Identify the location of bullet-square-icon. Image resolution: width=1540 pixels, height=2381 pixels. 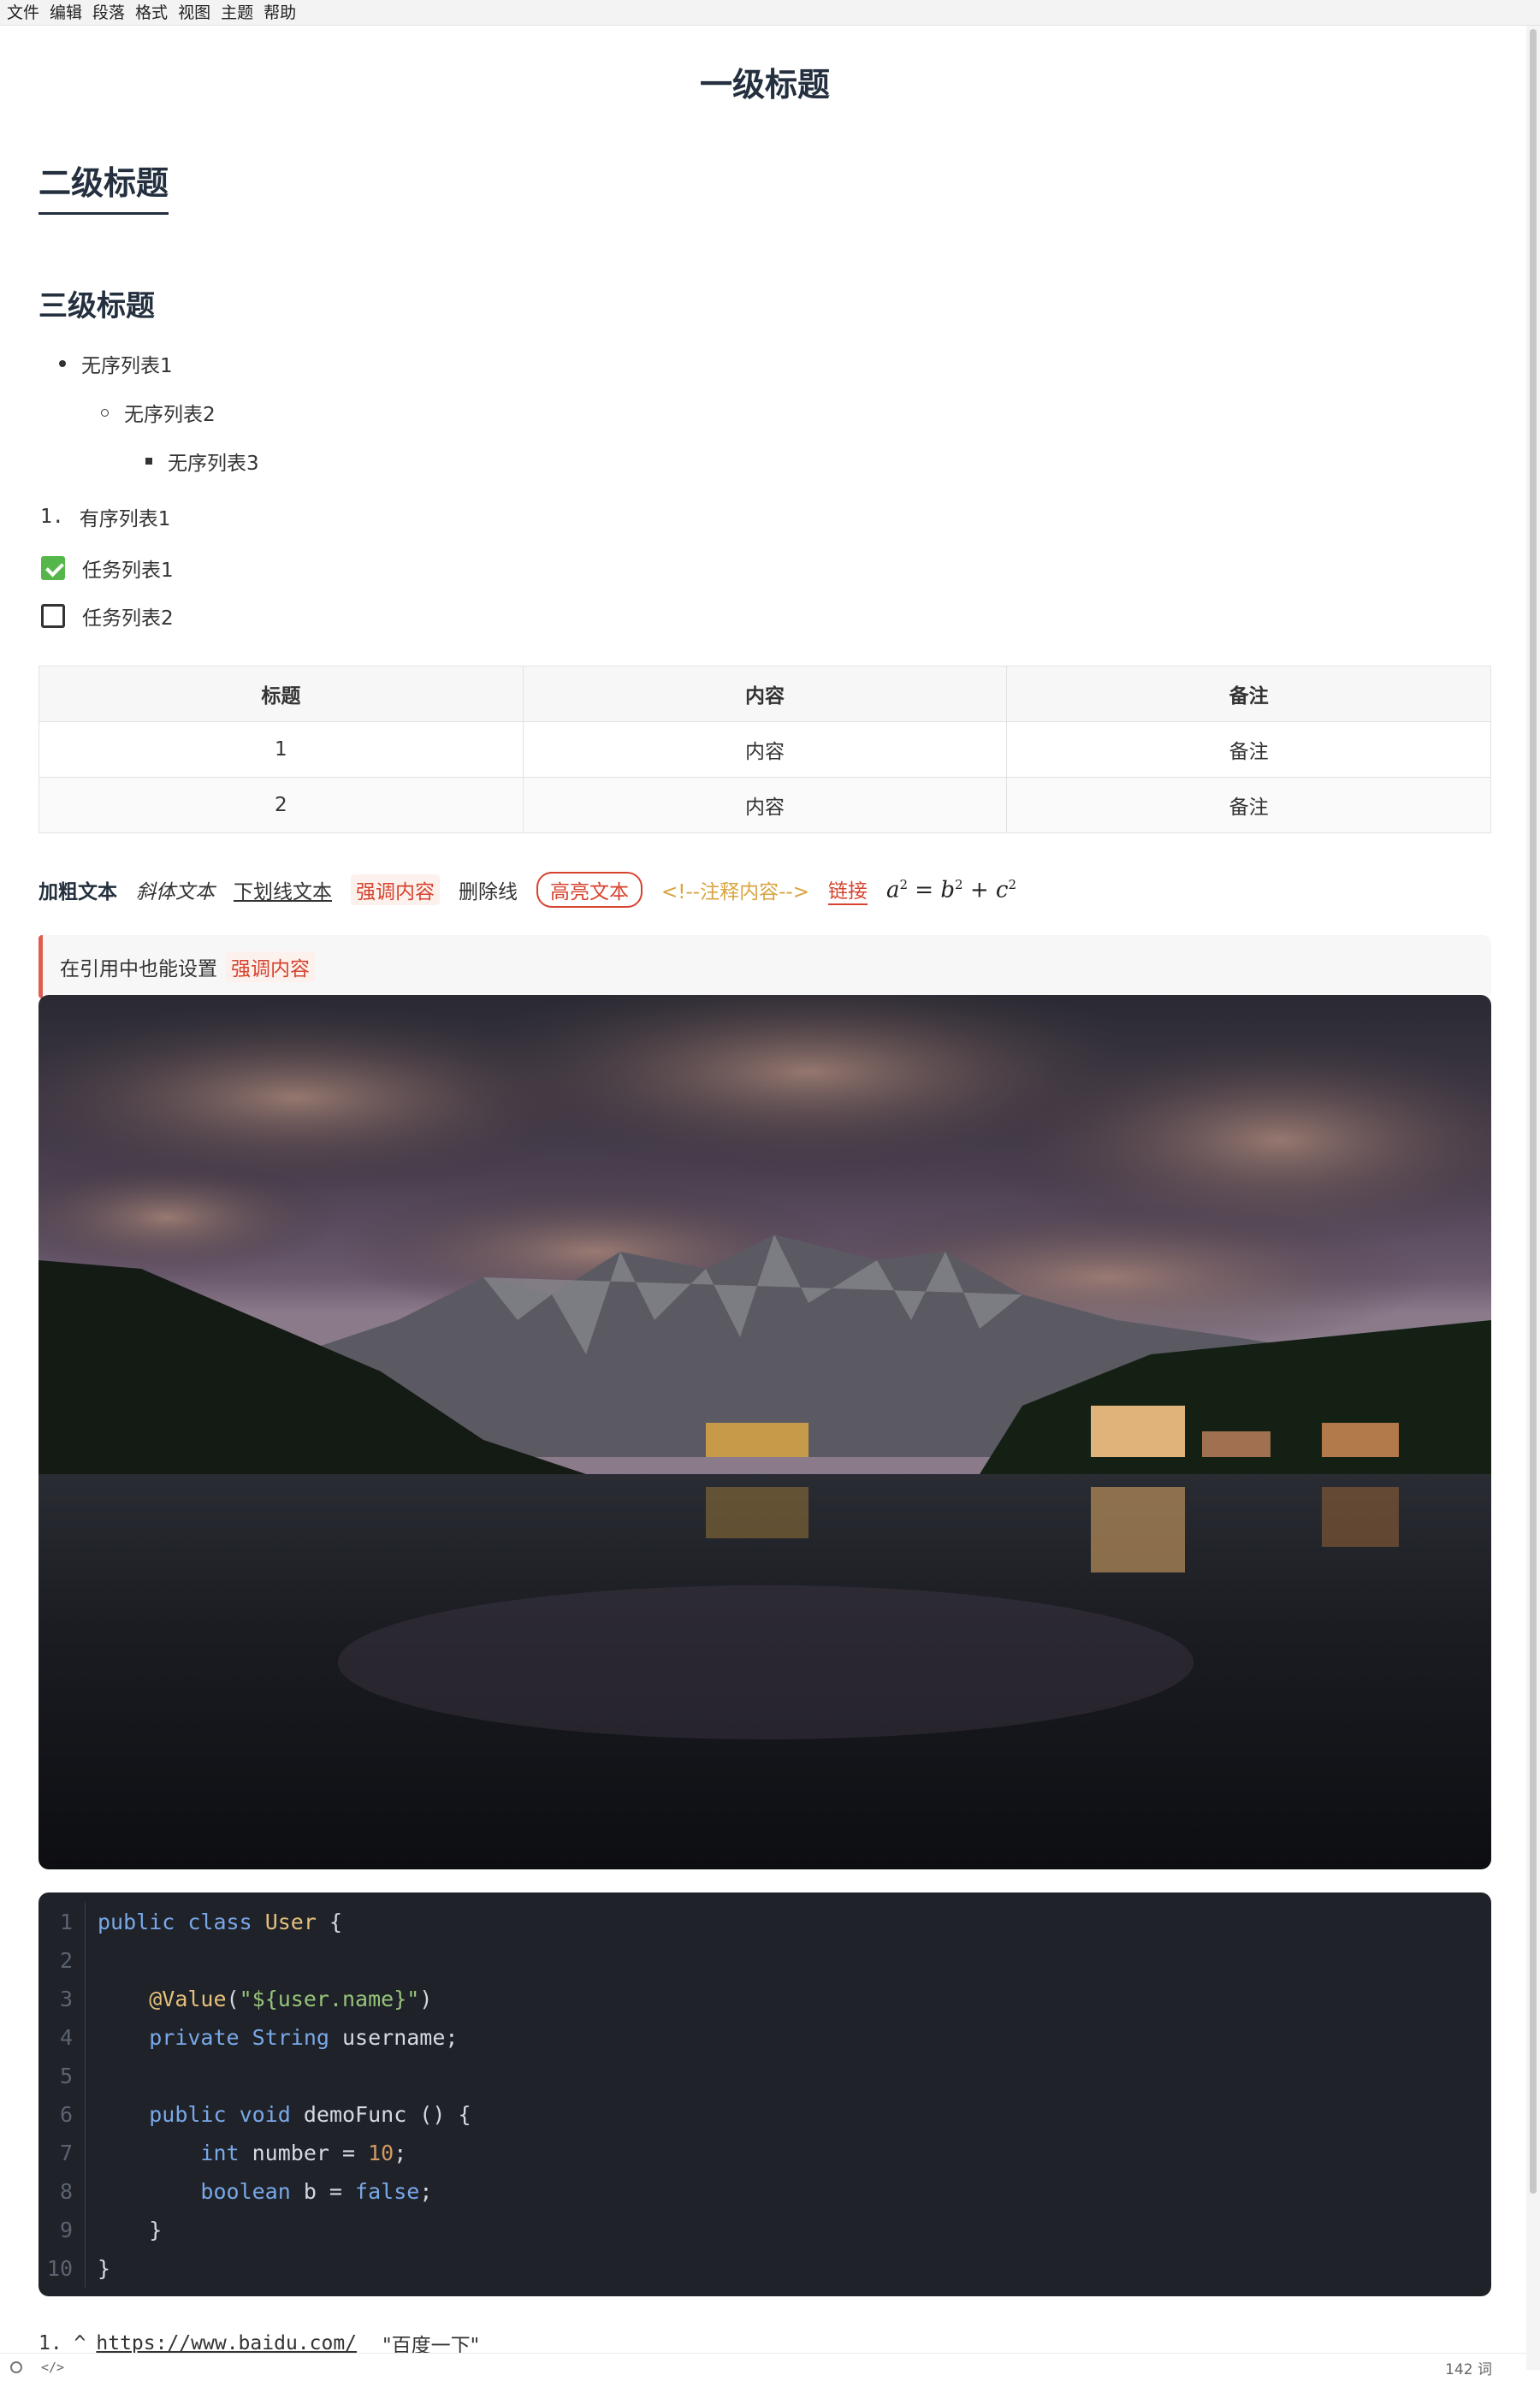
(148, 462).